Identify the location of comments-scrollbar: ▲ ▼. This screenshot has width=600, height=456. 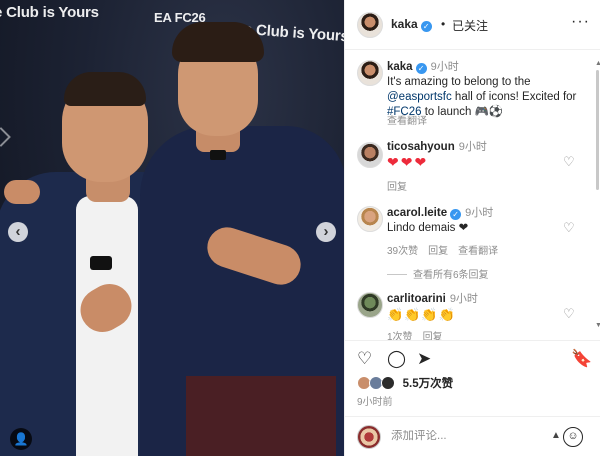
(597, 195).